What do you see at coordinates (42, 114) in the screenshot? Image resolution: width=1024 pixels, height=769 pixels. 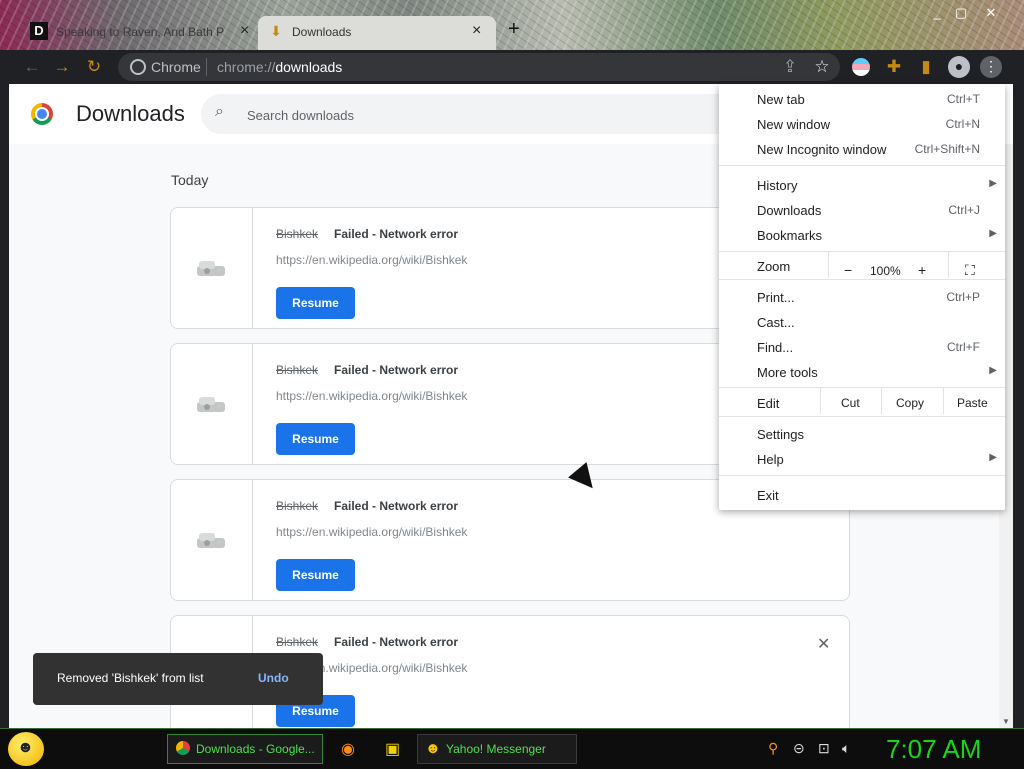 I see `chrome-logo-icon` at bounding box center [42, 114].